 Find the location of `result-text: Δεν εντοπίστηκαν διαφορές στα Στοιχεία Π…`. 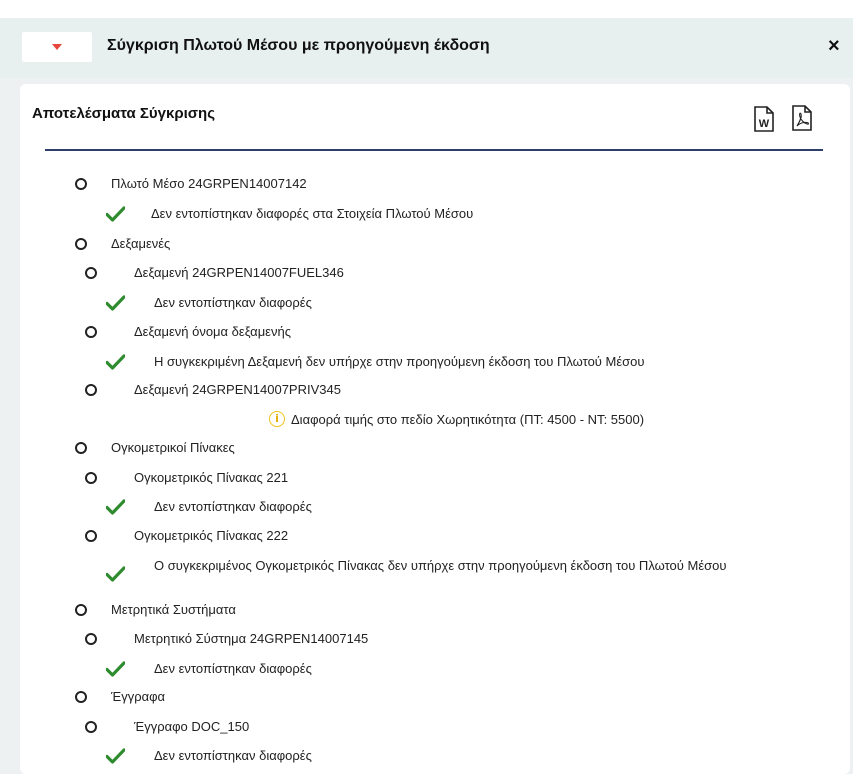

result-text: Δεν εντοπίστηκαν διαφορές στα Στοιχεία Π… is located at coordinates (312, 213).